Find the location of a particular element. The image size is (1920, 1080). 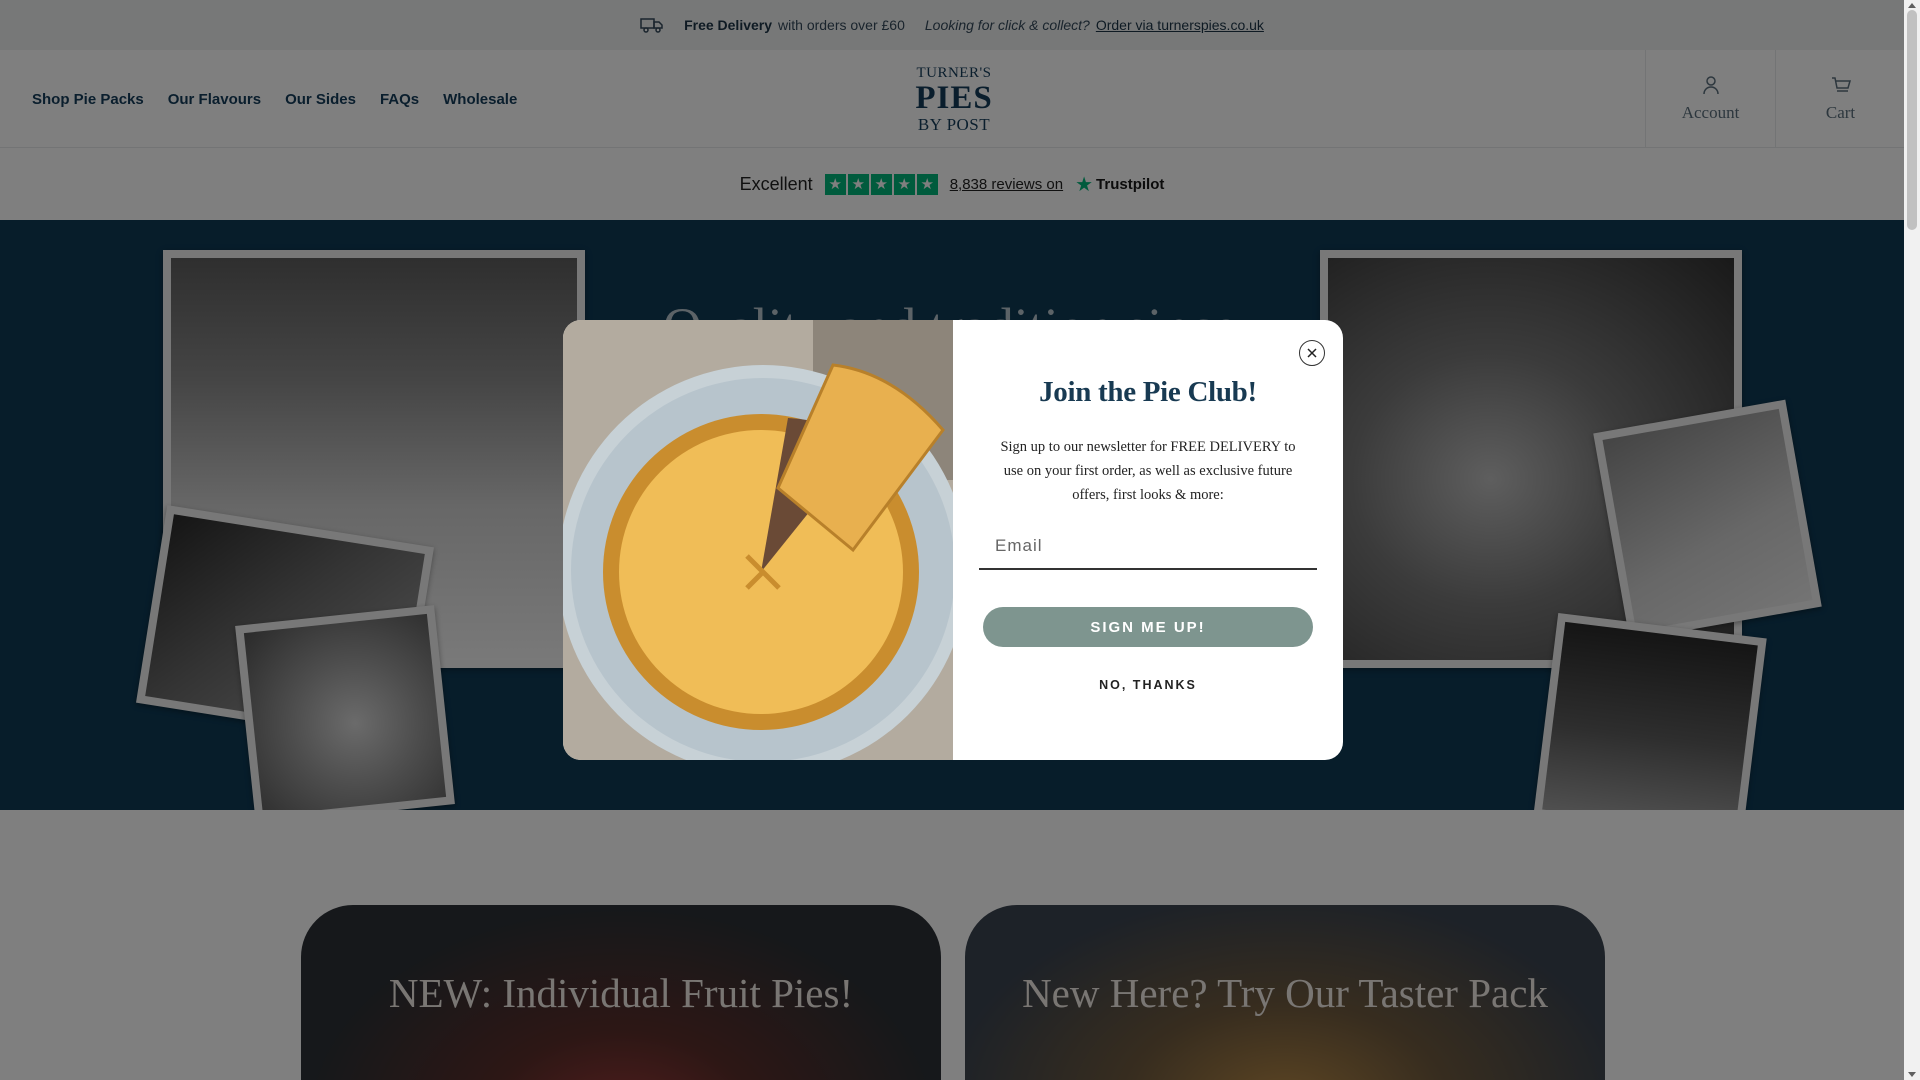

scrollbar-thumb is located at coordinates (1912, 120).